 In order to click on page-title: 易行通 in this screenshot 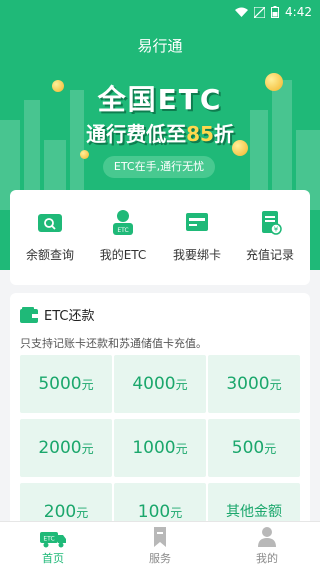, I will do `click(160, 46)`.